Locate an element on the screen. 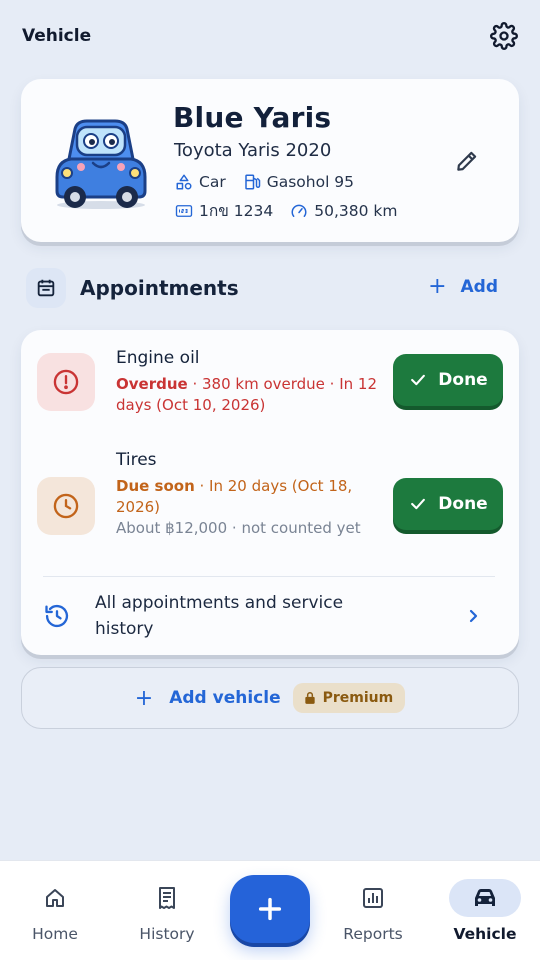 The width and height of the screenshot is (540, 960). receipt-icon is located at coordinates (167, 898).